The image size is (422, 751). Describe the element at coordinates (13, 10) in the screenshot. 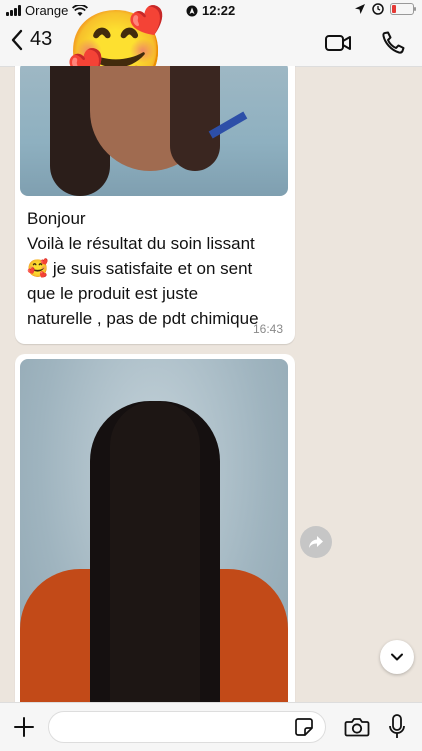

I see `signal-icon` at that location.